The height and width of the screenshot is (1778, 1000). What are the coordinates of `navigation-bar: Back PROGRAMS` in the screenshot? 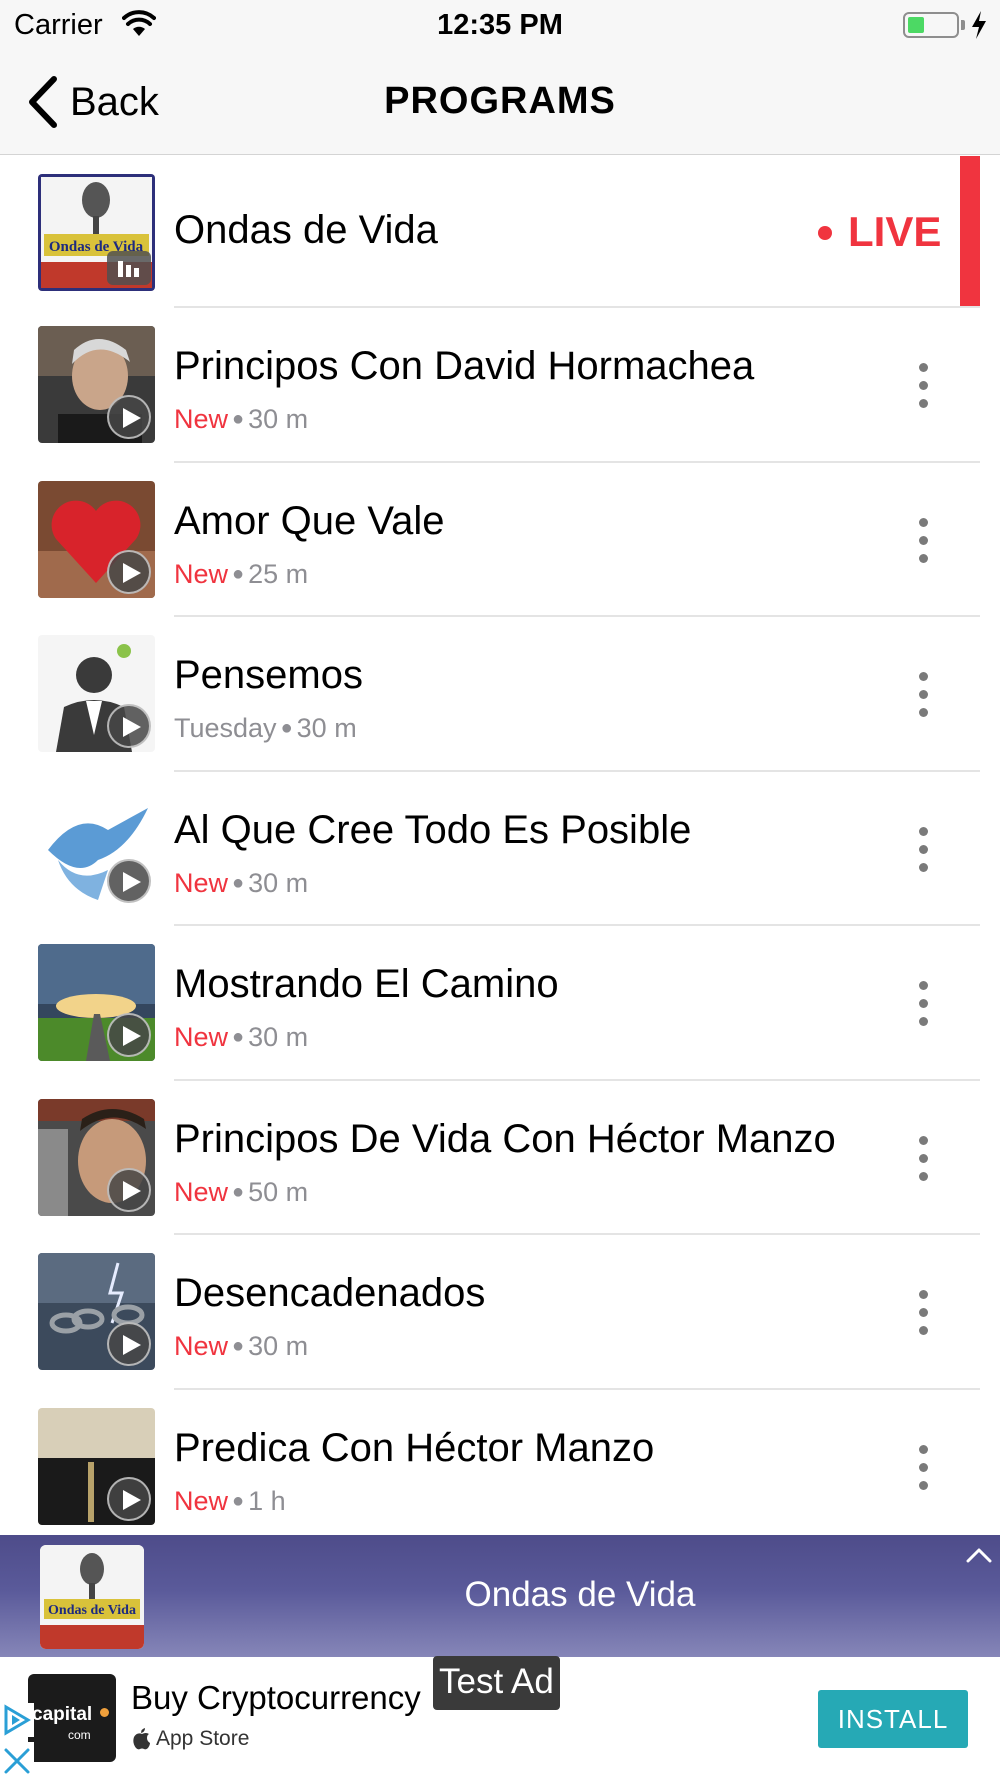 It's located at (500, 102).